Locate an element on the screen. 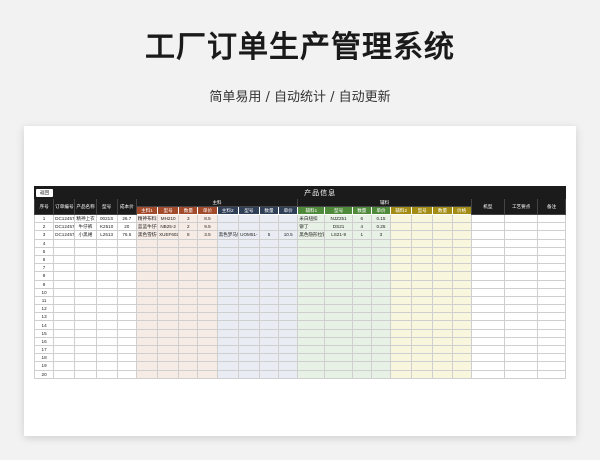 The width and height of the screenshot is (600, 460). table-cell: 精神上衣 is located at coordinates (85, 218).